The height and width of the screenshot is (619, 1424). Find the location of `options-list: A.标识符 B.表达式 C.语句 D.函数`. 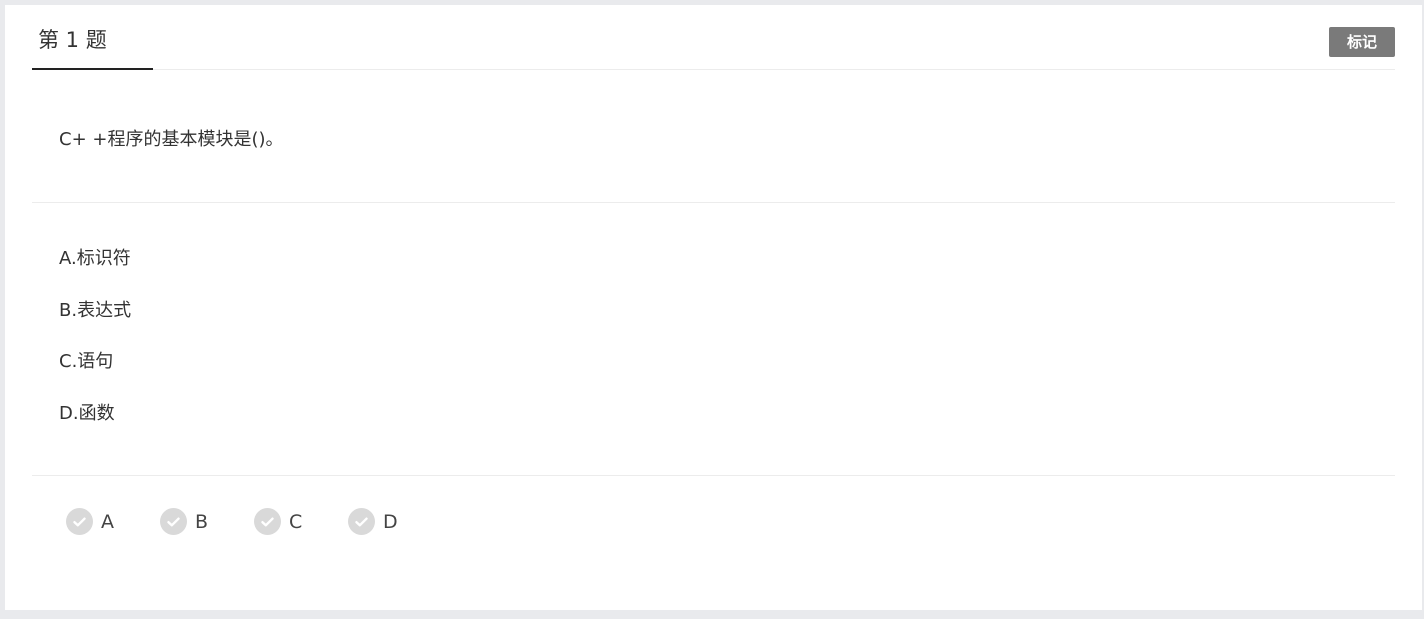

options-list: A.标识符 B.表达式 C.语句 D.函数 is located at coordinates (95, 349).